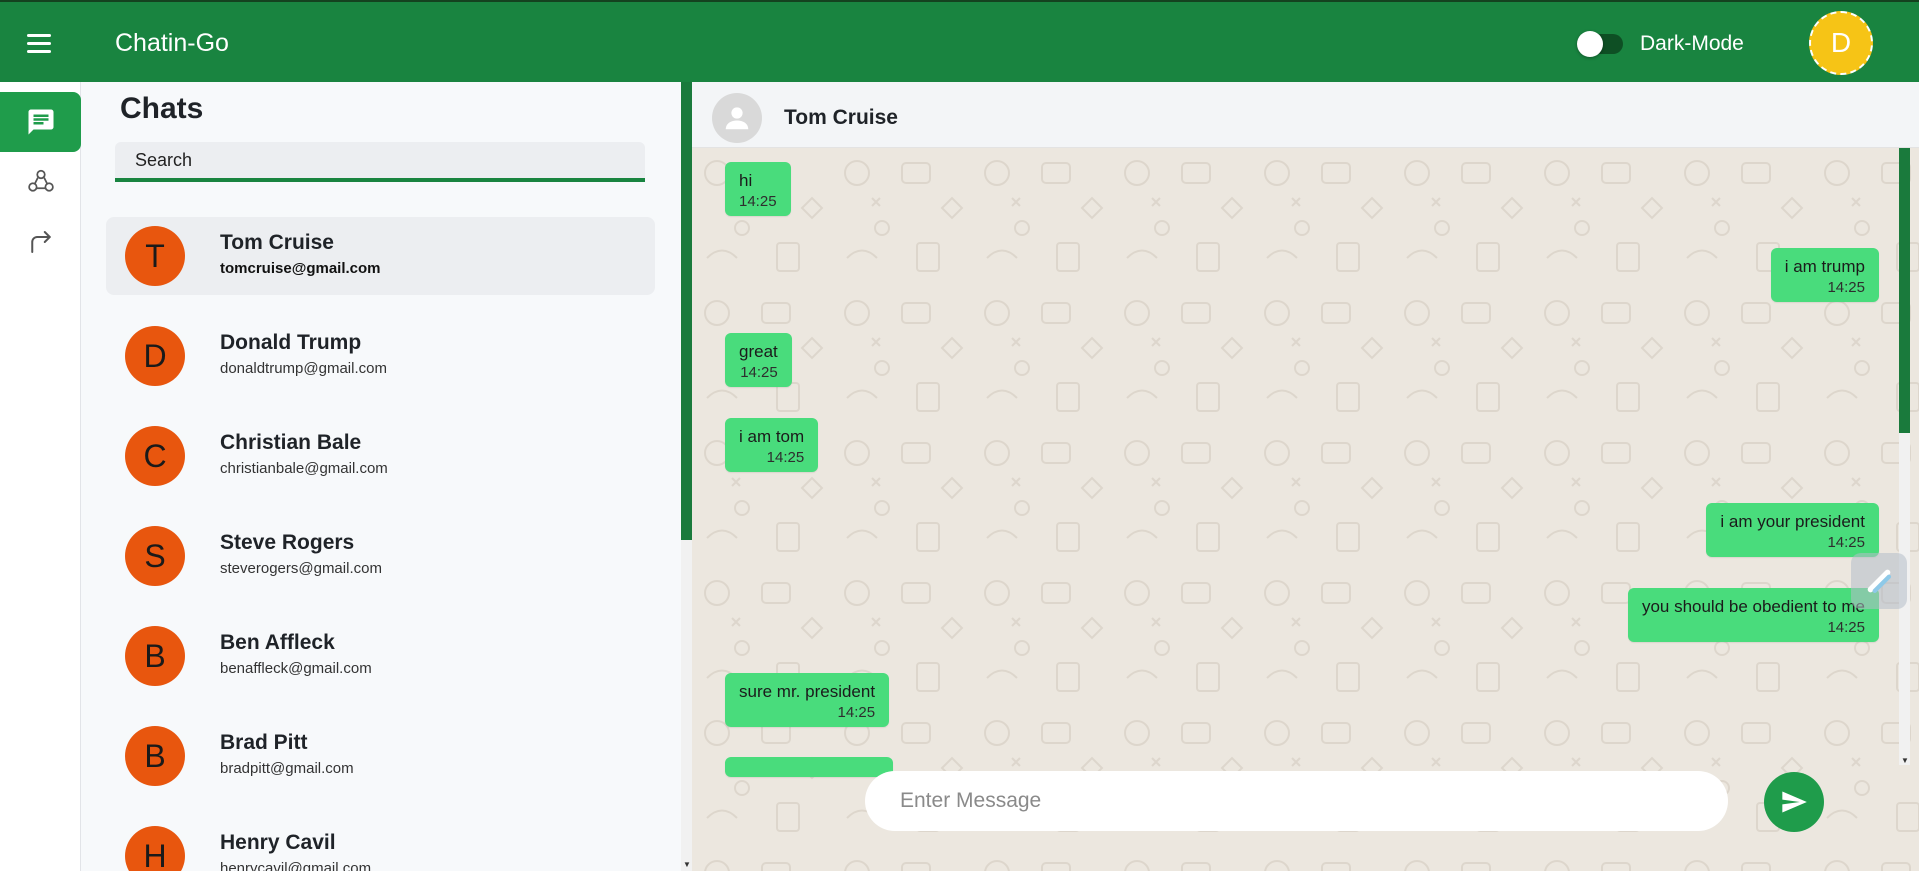  I want to click on chat-list-item: C Christian Bale christianbale@gmail.com, so click(380, 456).